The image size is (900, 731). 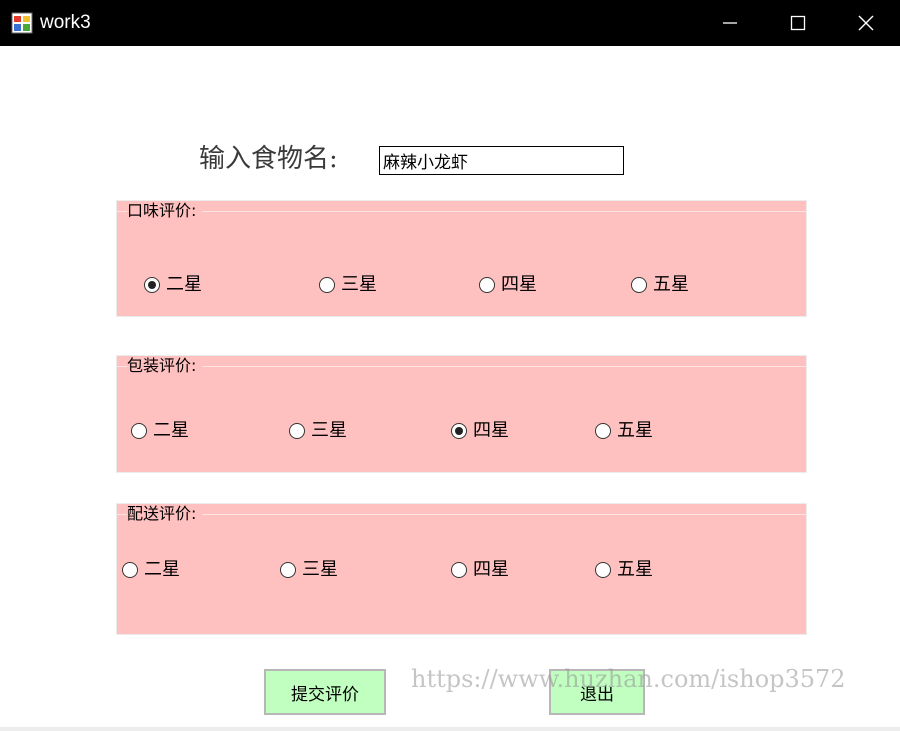 I want to click on delivery-radio-4star: 四星, so click(x=480, y=570).